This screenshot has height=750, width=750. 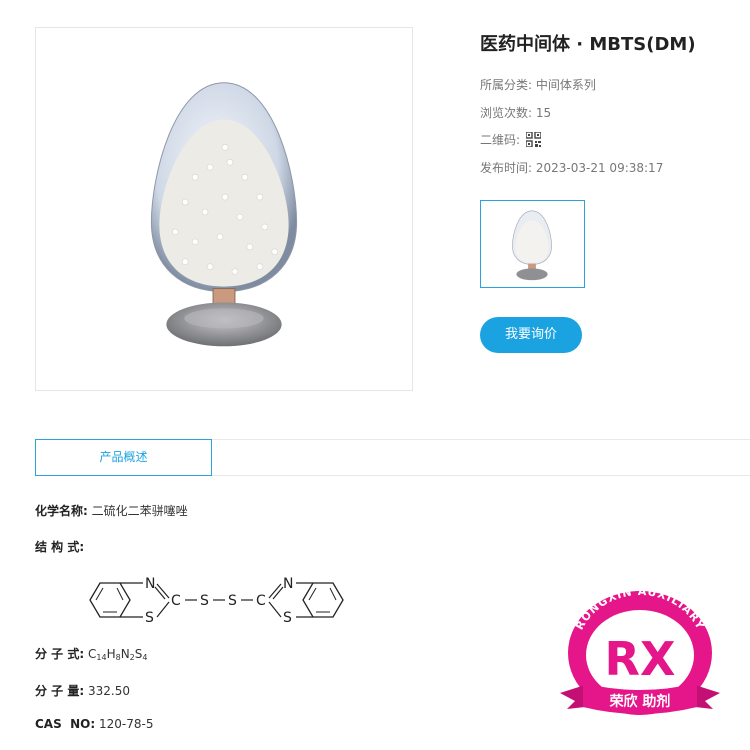 I want to click on meta-views: 浏览次数: 15, so click(x=515, y=112).